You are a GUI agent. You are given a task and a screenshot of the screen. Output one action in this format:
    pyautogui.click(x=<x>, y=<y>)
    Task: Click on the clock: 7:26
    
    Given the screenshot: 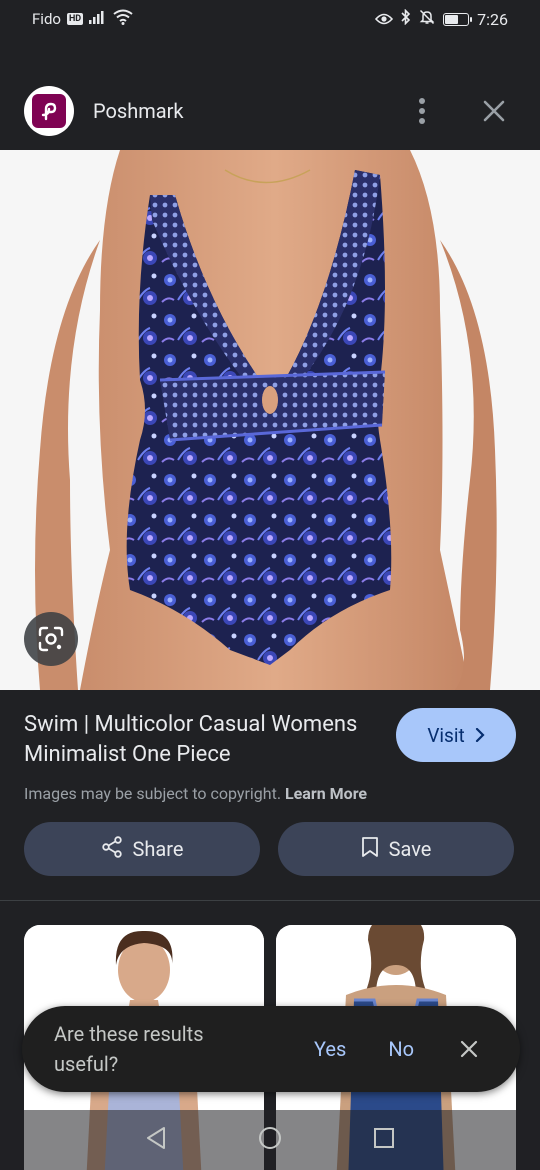 What is the action you would take?
    pyautogui.click(x=492, y=19)
    